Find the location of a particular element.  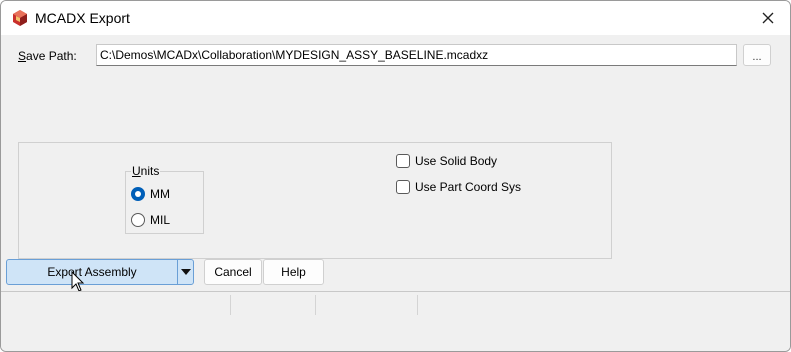

units-legend-text: nits is located at coordinates (150, 171).